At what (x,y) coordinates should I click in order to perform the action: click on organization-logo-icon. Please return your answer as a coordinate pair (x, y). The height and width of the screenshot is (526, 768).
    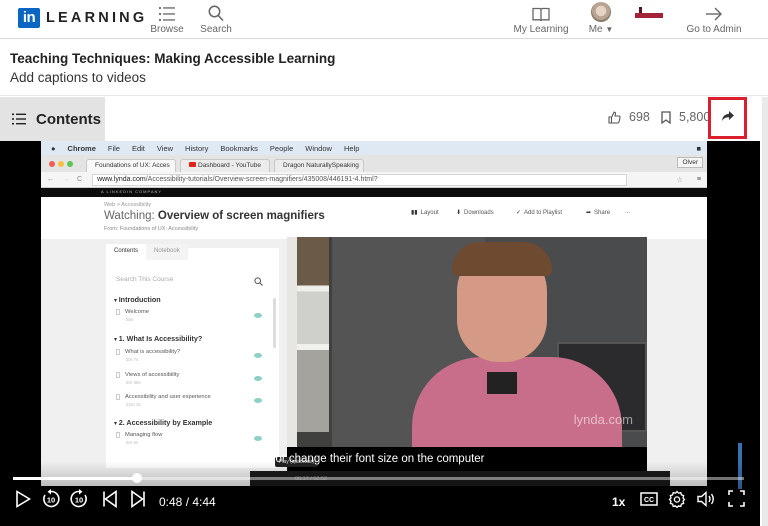
    Looking at the image, I should click on (649, 14).